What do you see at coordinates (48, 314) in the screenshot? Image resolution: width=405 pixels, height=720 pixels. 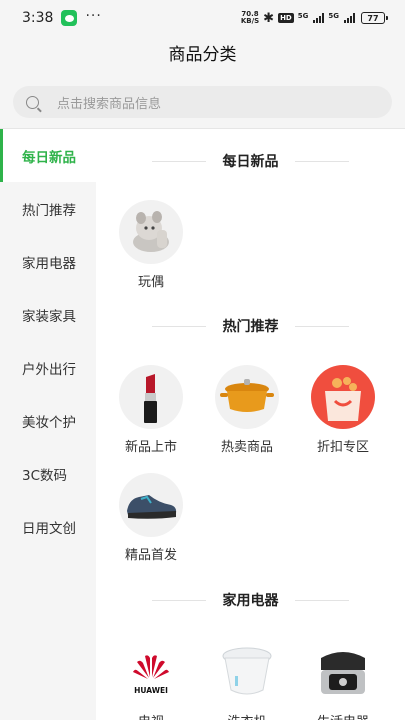 I see `sidebar-item-furniture: 家装家具` at bounding box center [48, 314].